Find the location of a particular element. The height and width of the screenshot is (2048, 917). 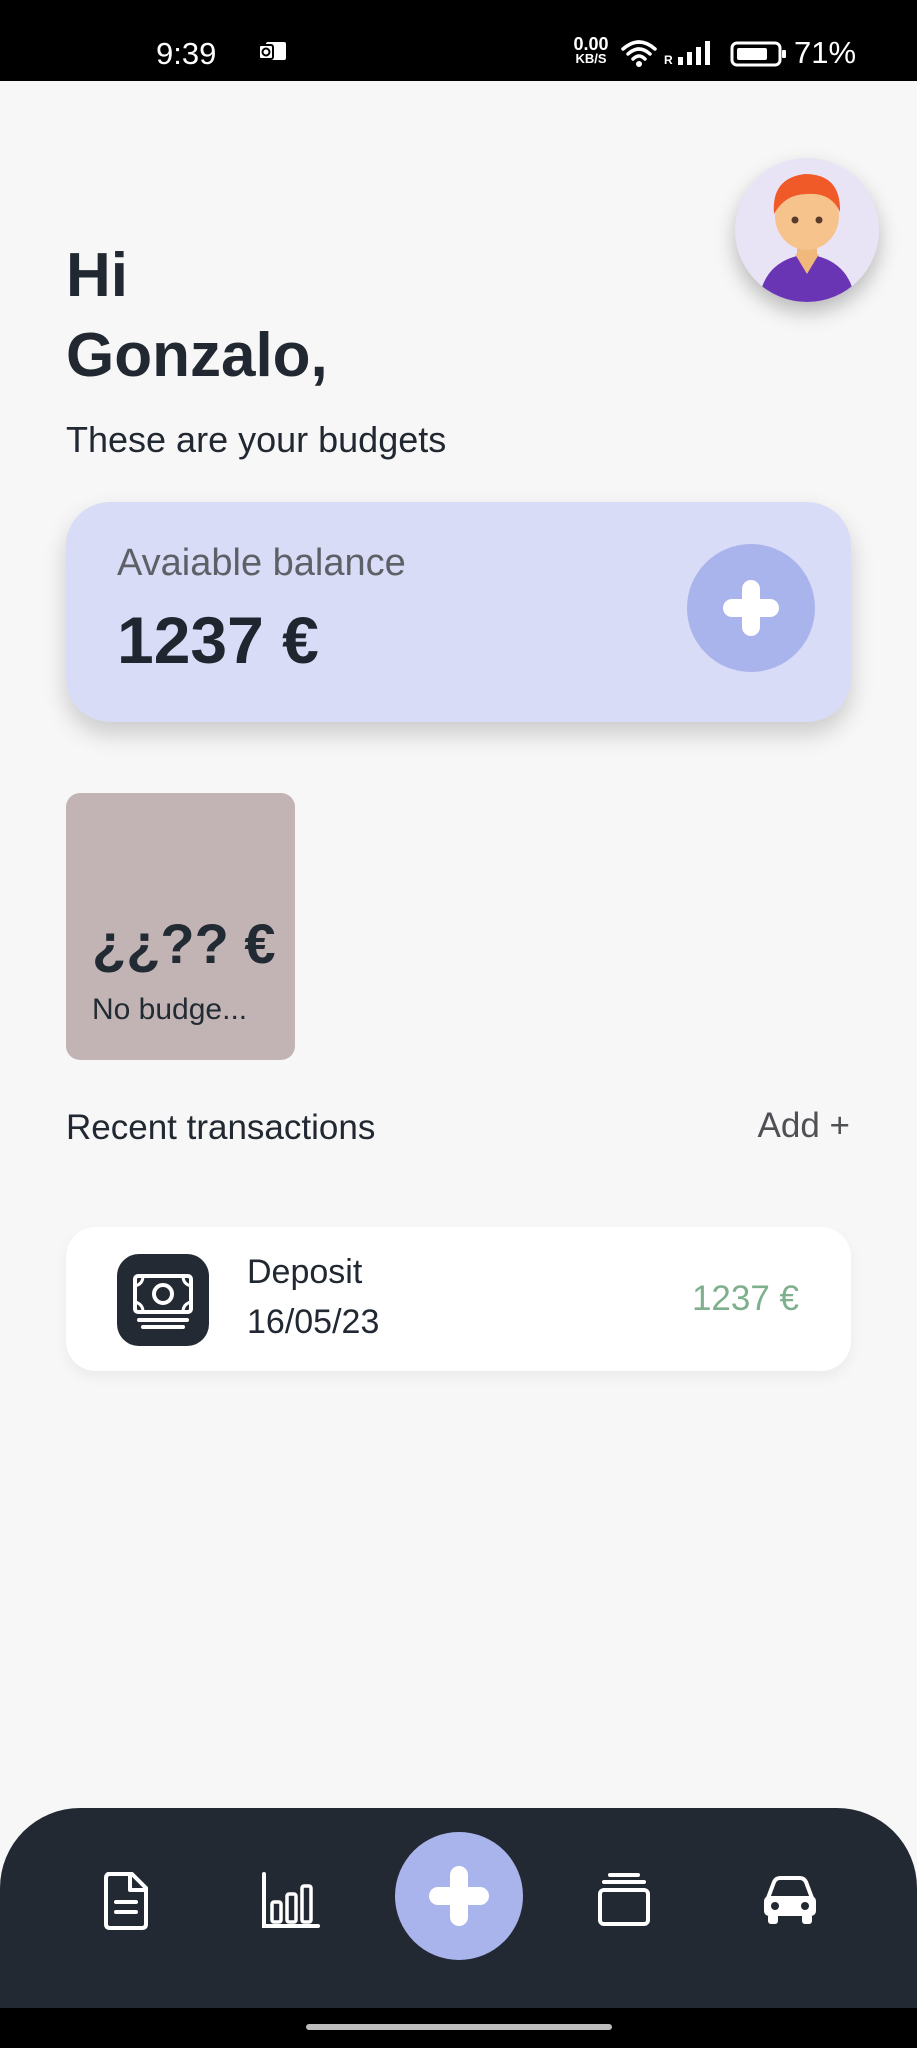

bottom-navigation is located at coordinates (458, 1908).